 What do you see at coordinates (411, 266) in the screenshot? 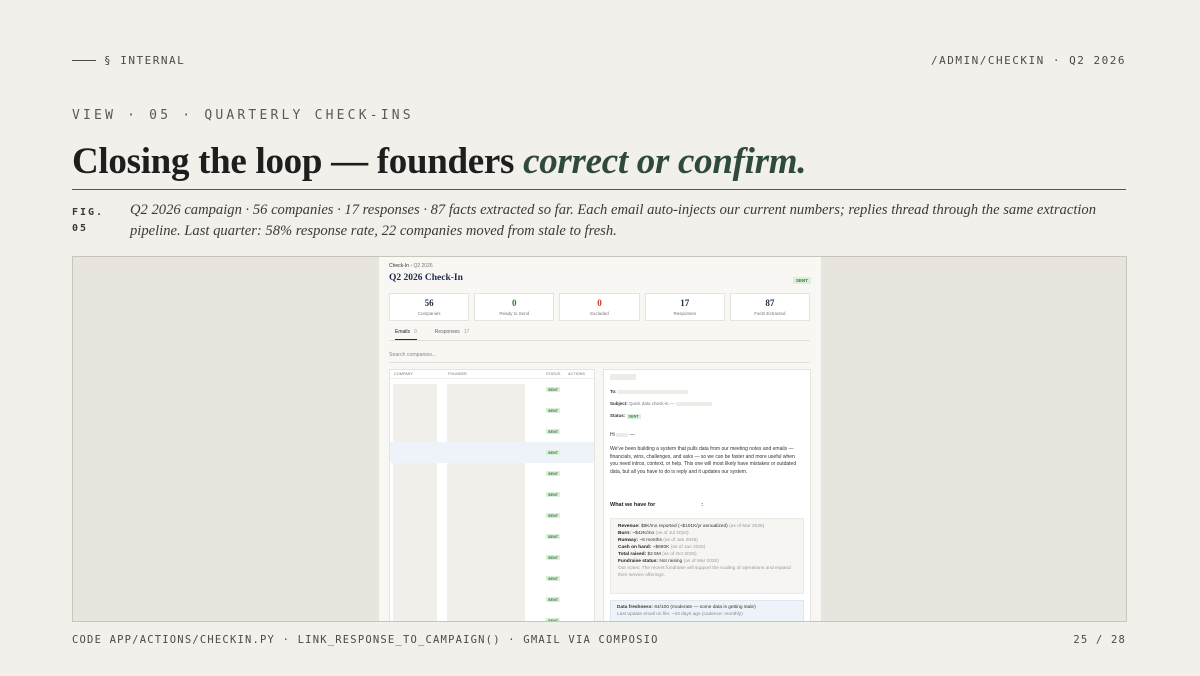
I see `breadcrumb: Check-In › Q2 2026` at bounding box center [411, 266].